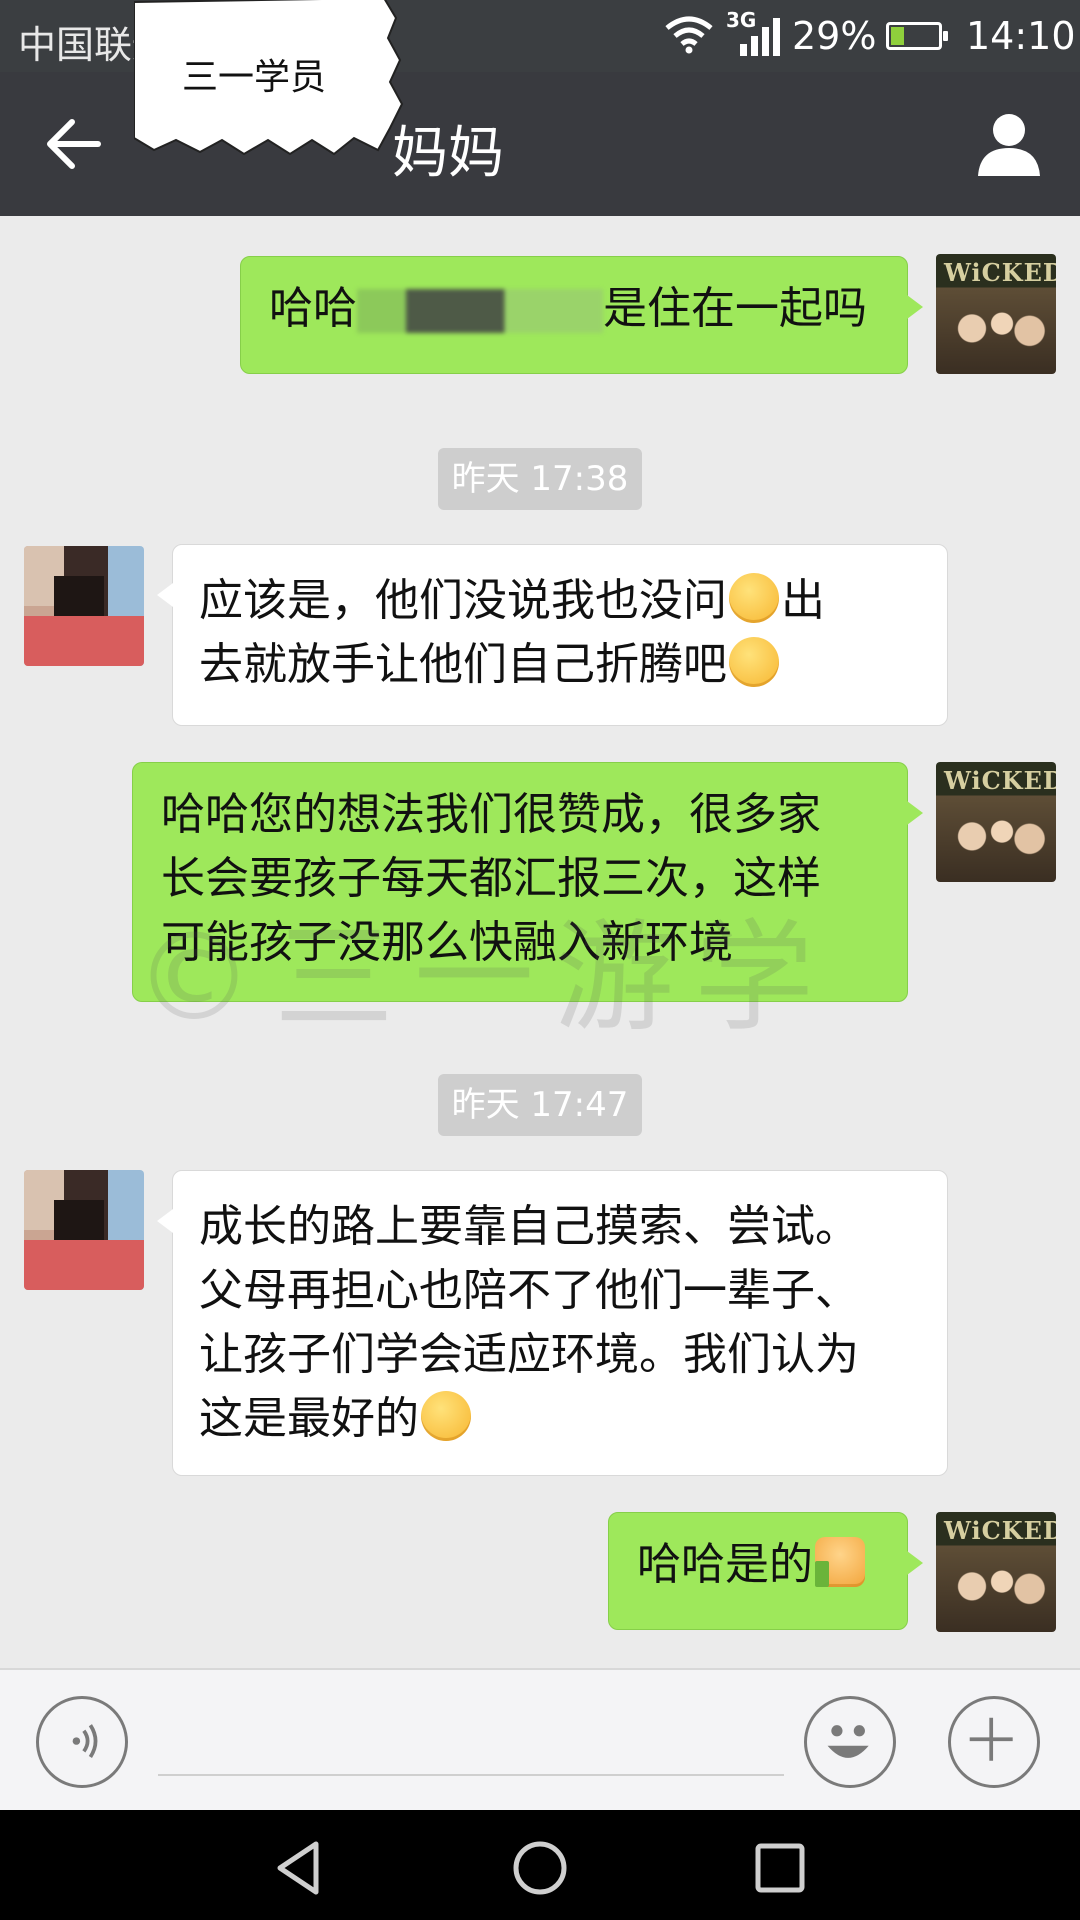 This screenshot has width=1080, height=1920. What do you see at coordinates (754, 662) in the screenshot?
I see `shush-emoji-icon` at bounding box center [754, 662].